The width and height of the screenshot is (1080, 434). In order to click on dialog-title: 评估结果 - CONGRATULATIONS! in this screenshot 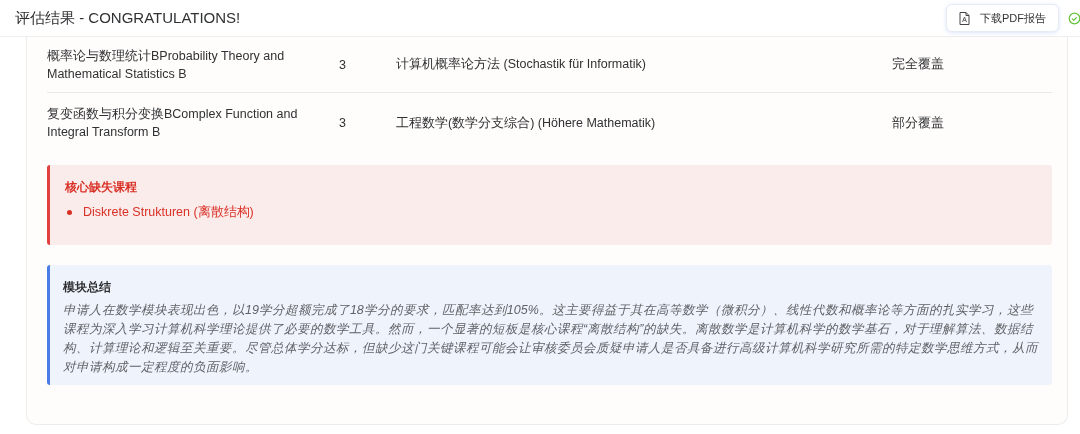, I will do `click(128, 18)`.